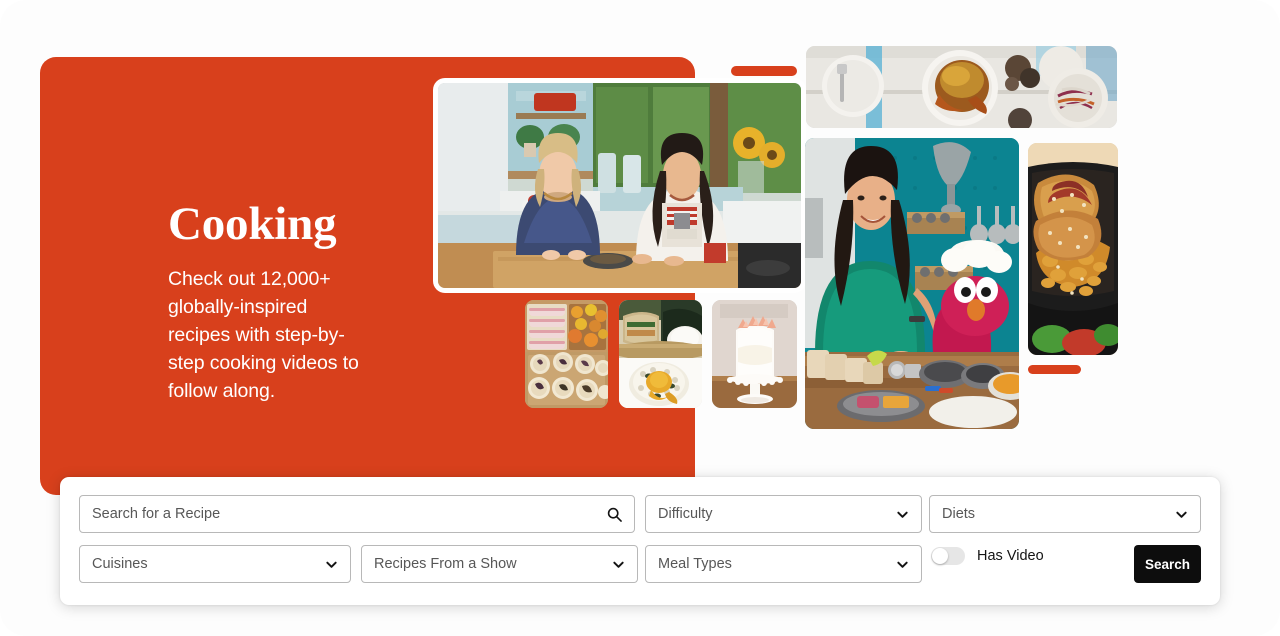  What do you see at coordinates (912, 283) in the screenshot?
I see `collage-image-chef-with-puppet` at bounding box center [912, 283].